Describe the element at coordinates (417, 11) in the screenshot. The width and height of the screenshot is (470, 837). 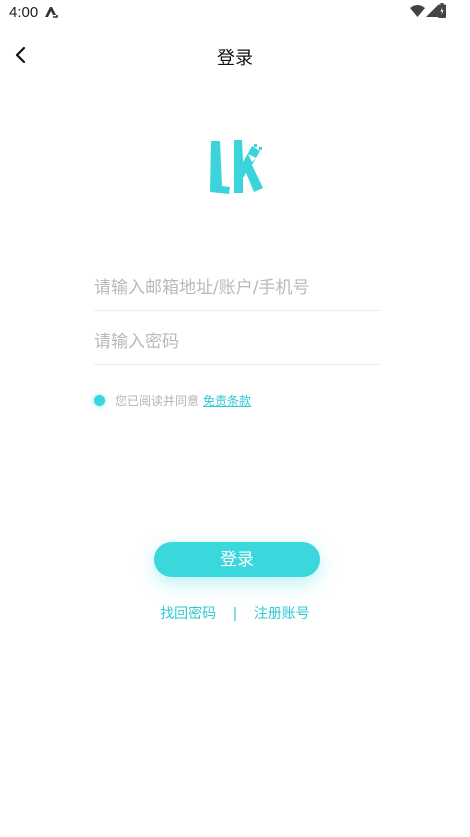
I see `wifi-icon` at that location.